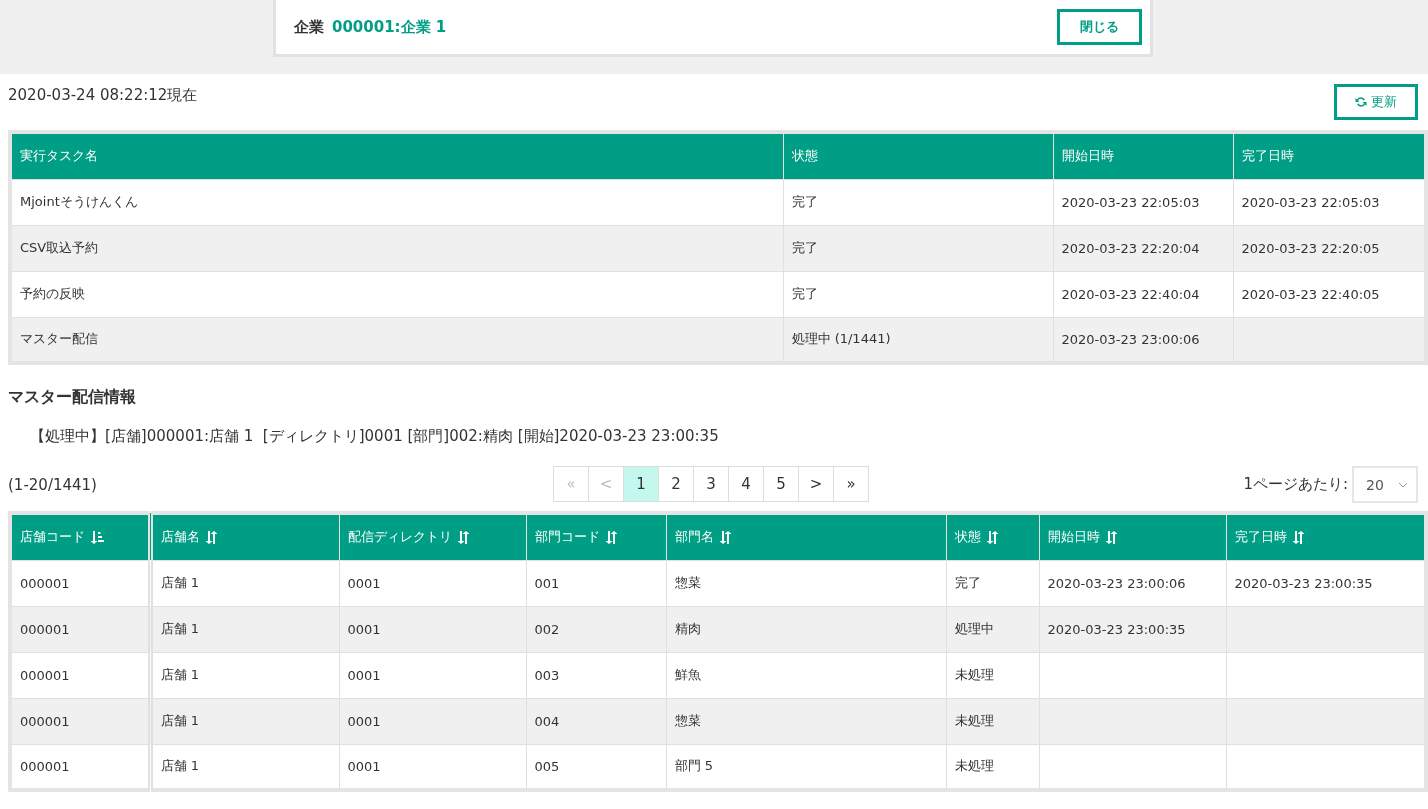 The width and height of the screenshot is (1428, 809). What do you see at coordinates (918, 340) in the screenshot?
I see `table-cell: 処理中 (1/1441)` at bounding box center [918, 340].